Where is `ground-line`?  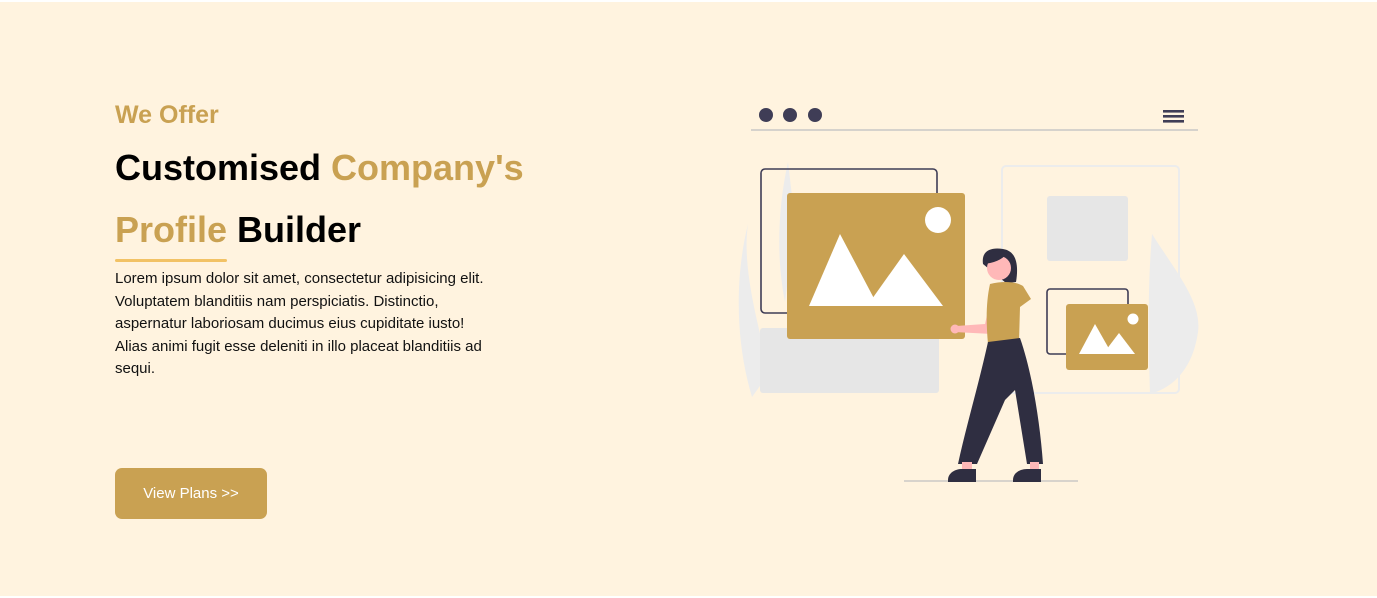
ground-line is located at coordinates (991, 481).